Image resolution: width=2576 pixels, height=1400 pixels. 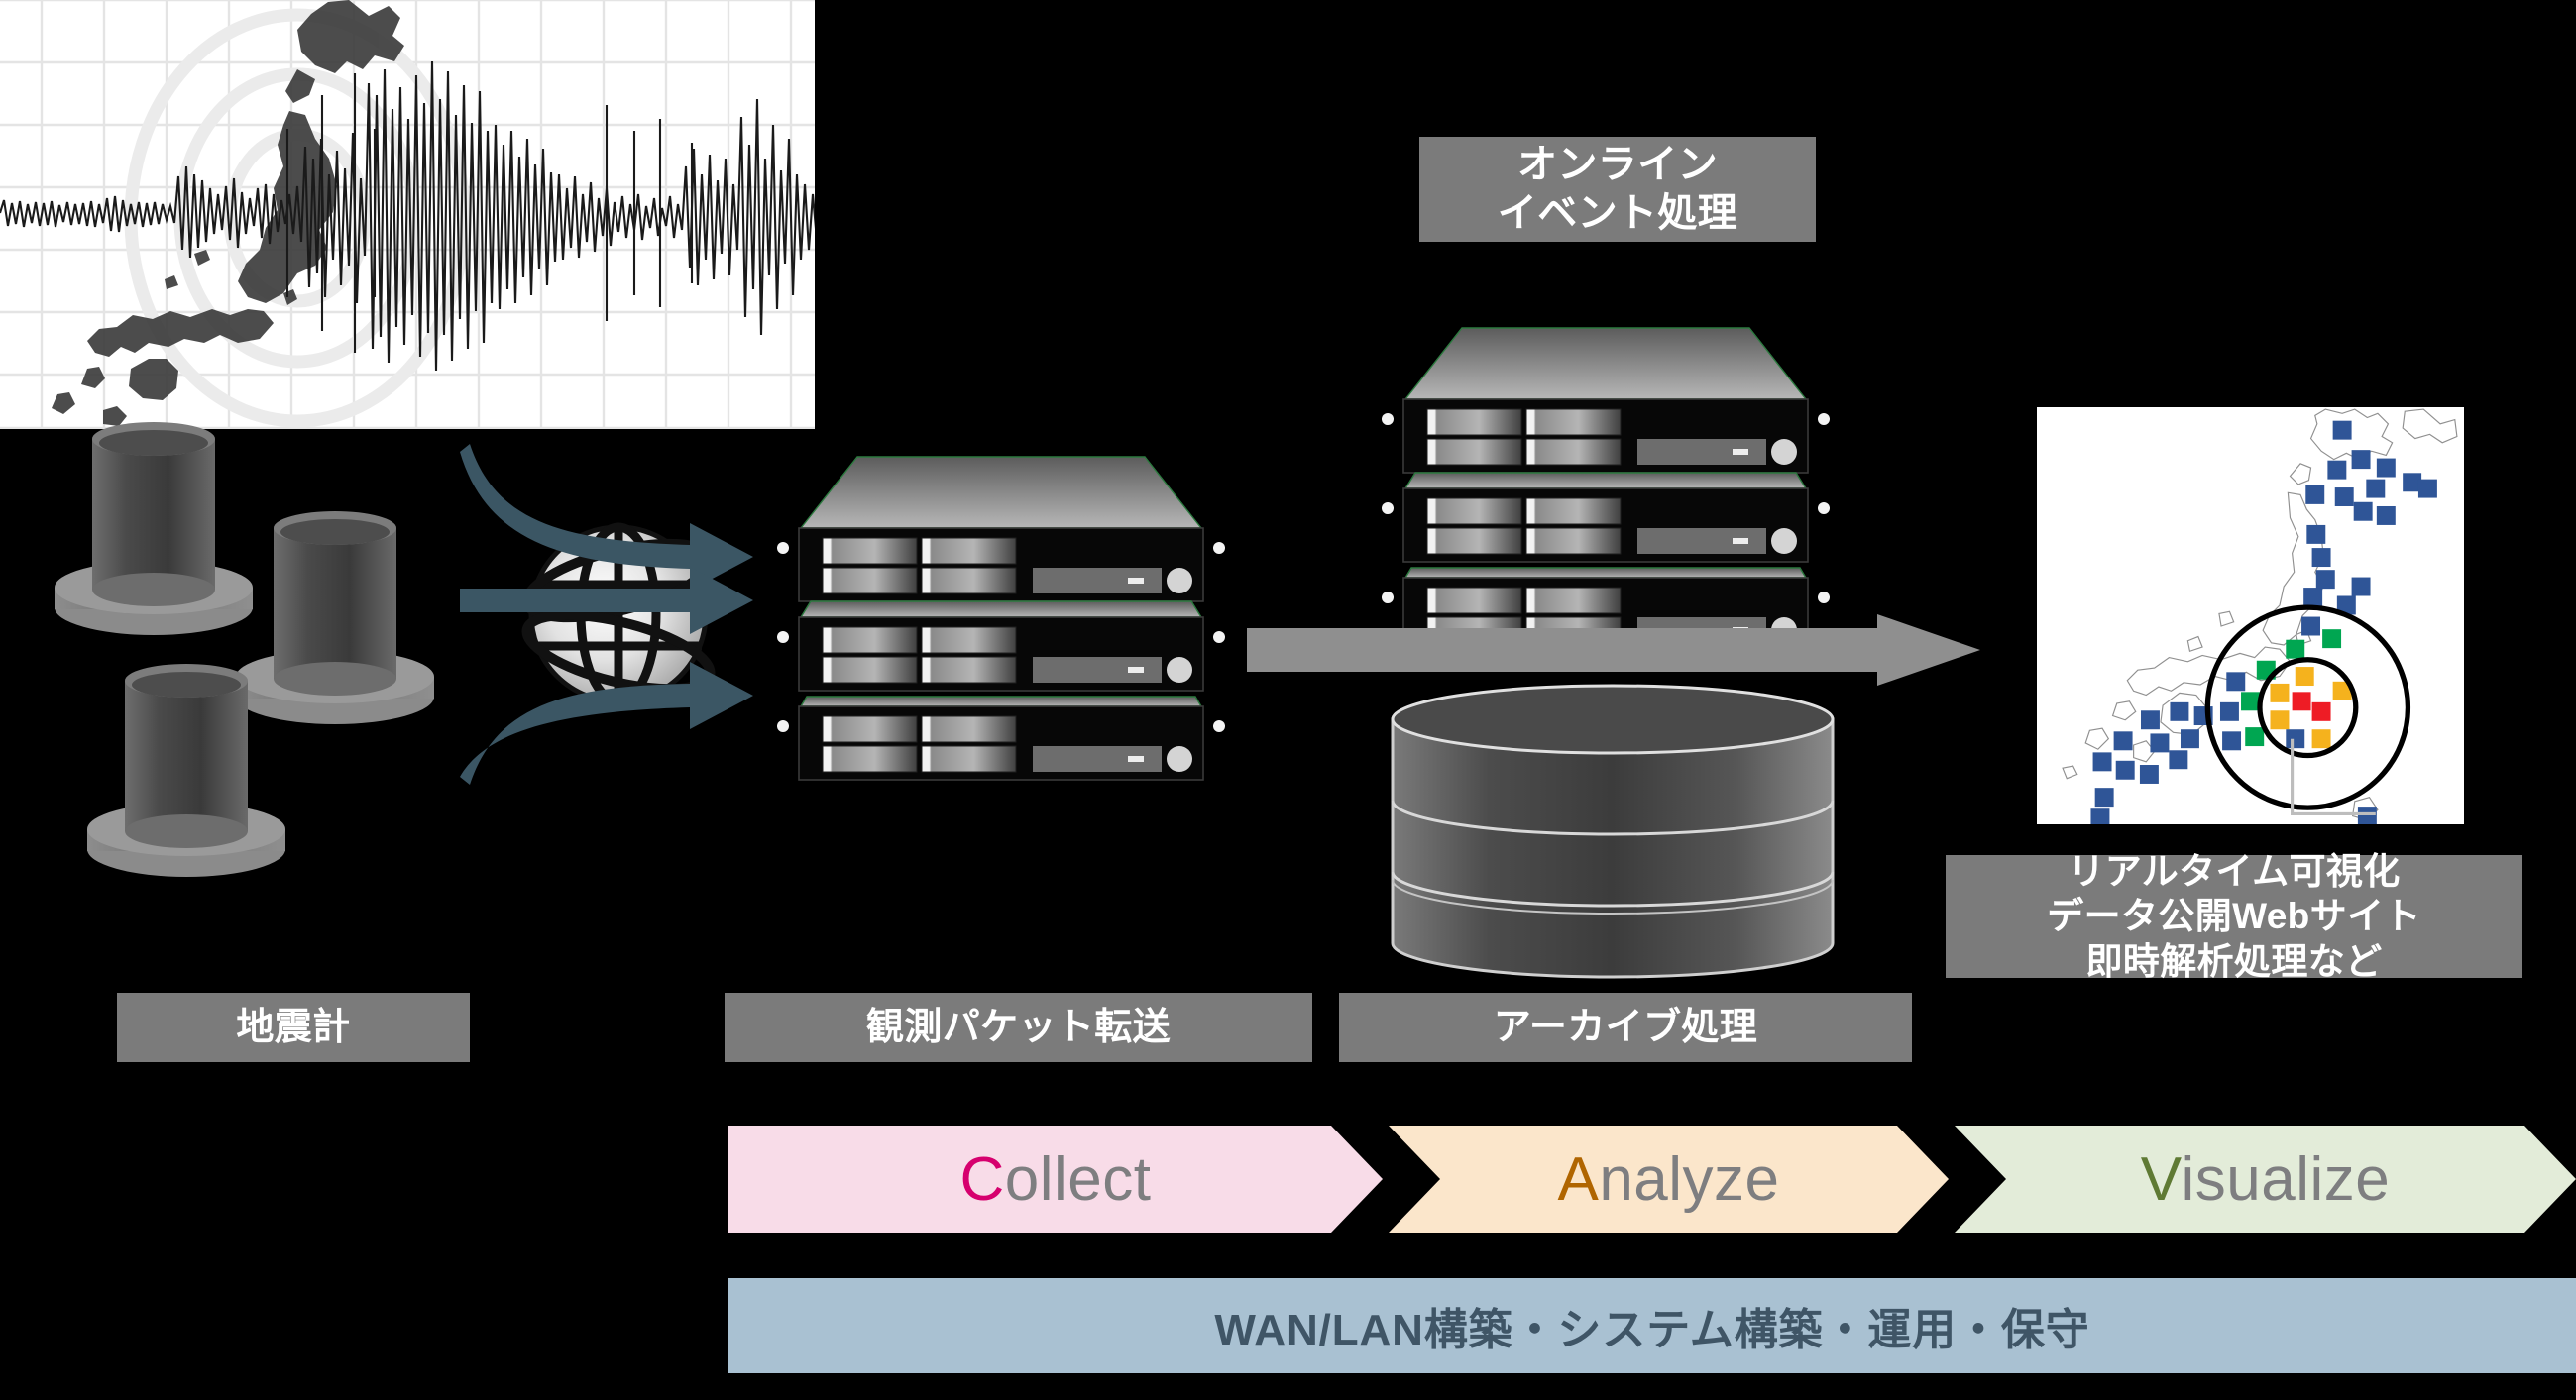 I want to click on stage-label: Collect, so click(x=1055, y=1180).